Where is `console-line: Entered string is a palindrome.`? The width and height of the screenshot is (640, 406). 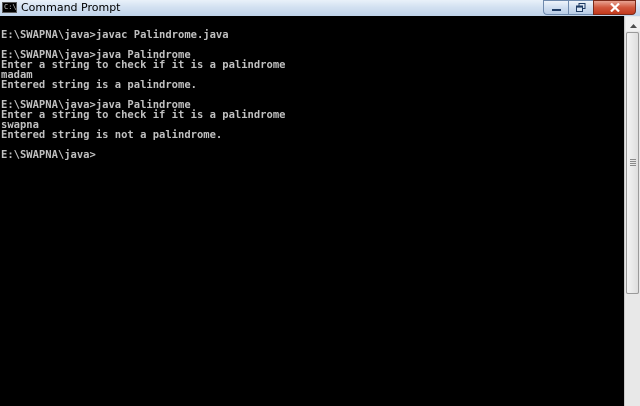 console-line: Entered string is a palindrome. is located at coordinates (99, 85).